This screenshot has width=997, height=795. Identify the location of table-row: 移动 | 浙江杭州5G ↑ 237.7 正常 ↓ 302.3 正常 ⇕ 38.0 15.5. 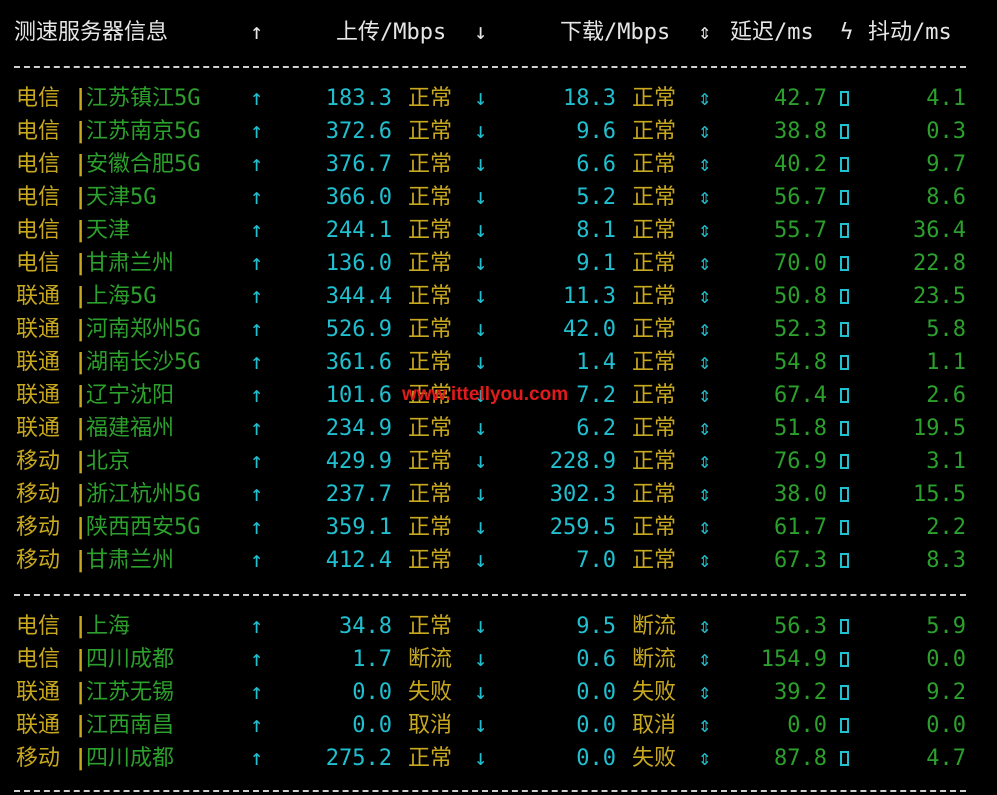
(498, 494).